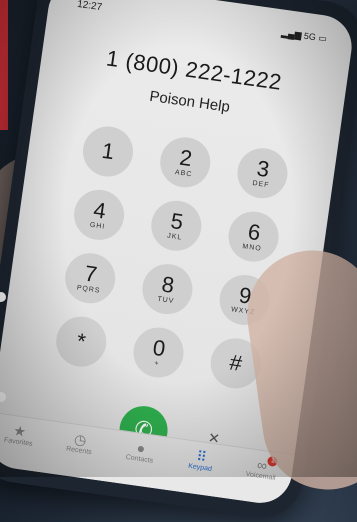 The width and height of the screenshot is (357, 522). I want to click on key-1: 1, so click(108, 151).